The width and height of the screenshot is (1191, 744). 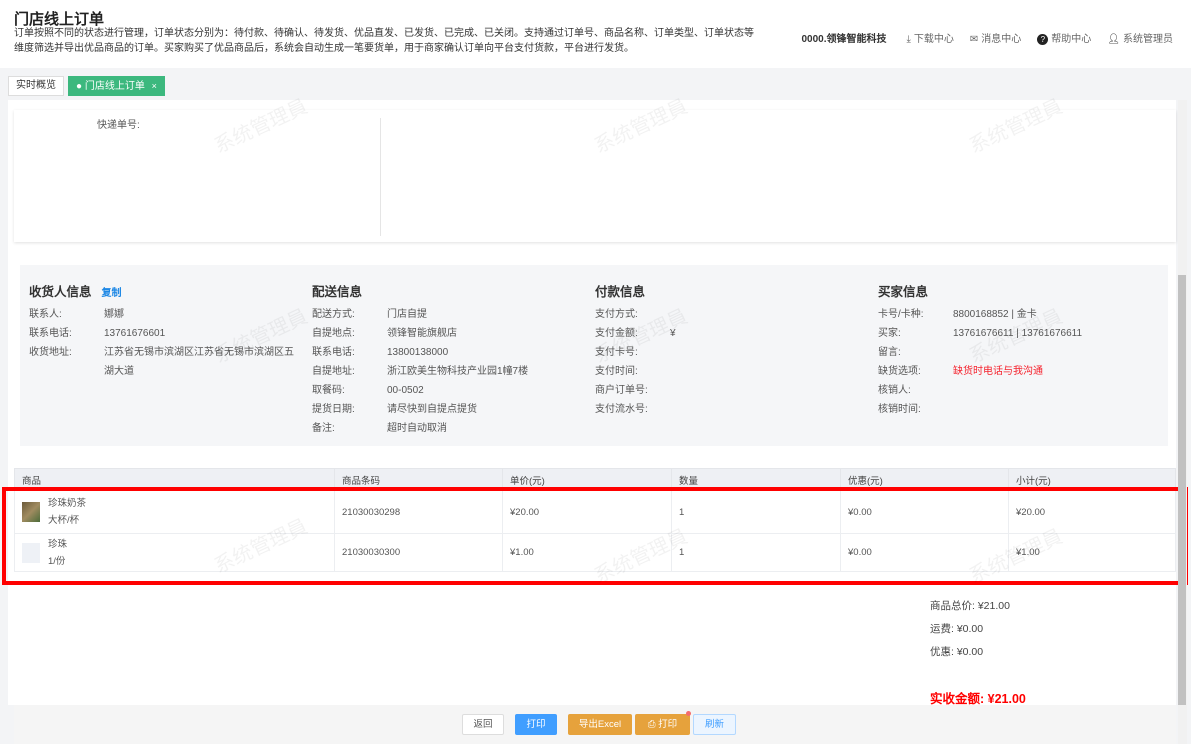 I want to click on tab-bar: 实时概览 ● 门店线上订单 ×, so click(x=86, y=86).